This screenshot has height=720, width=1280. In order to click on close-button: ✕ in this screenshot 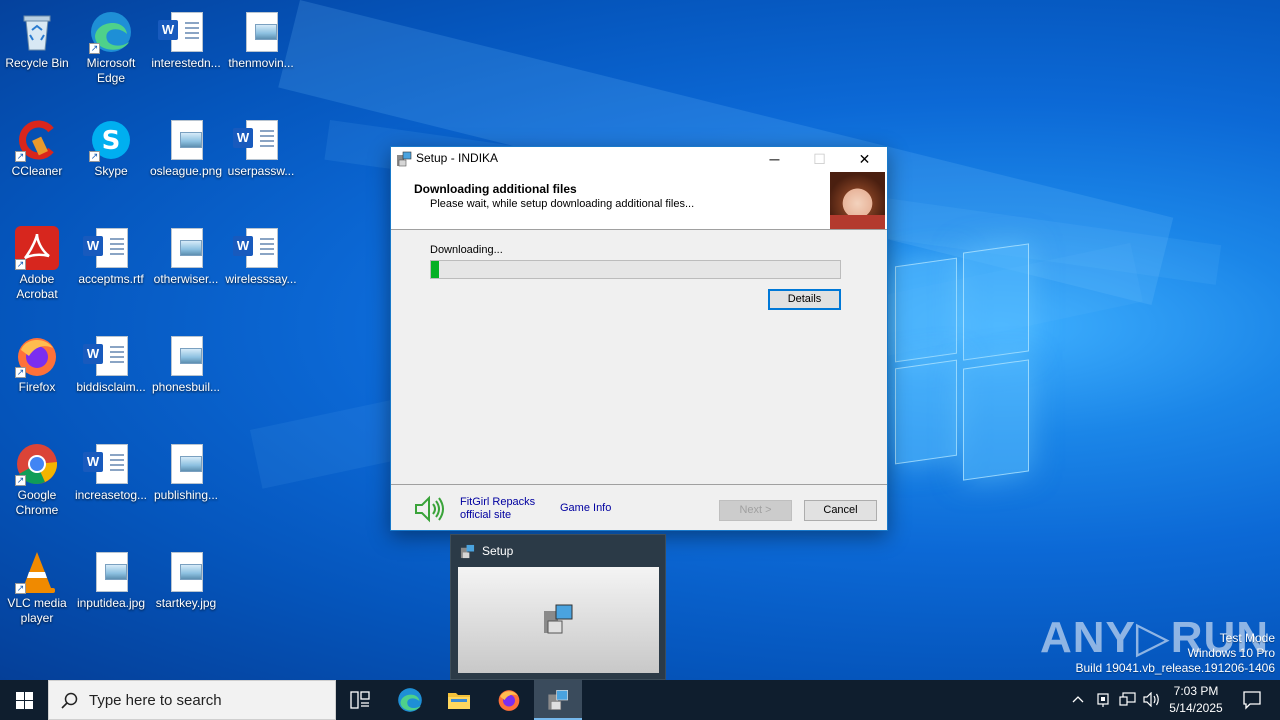, I will do `click(864, 159)`.